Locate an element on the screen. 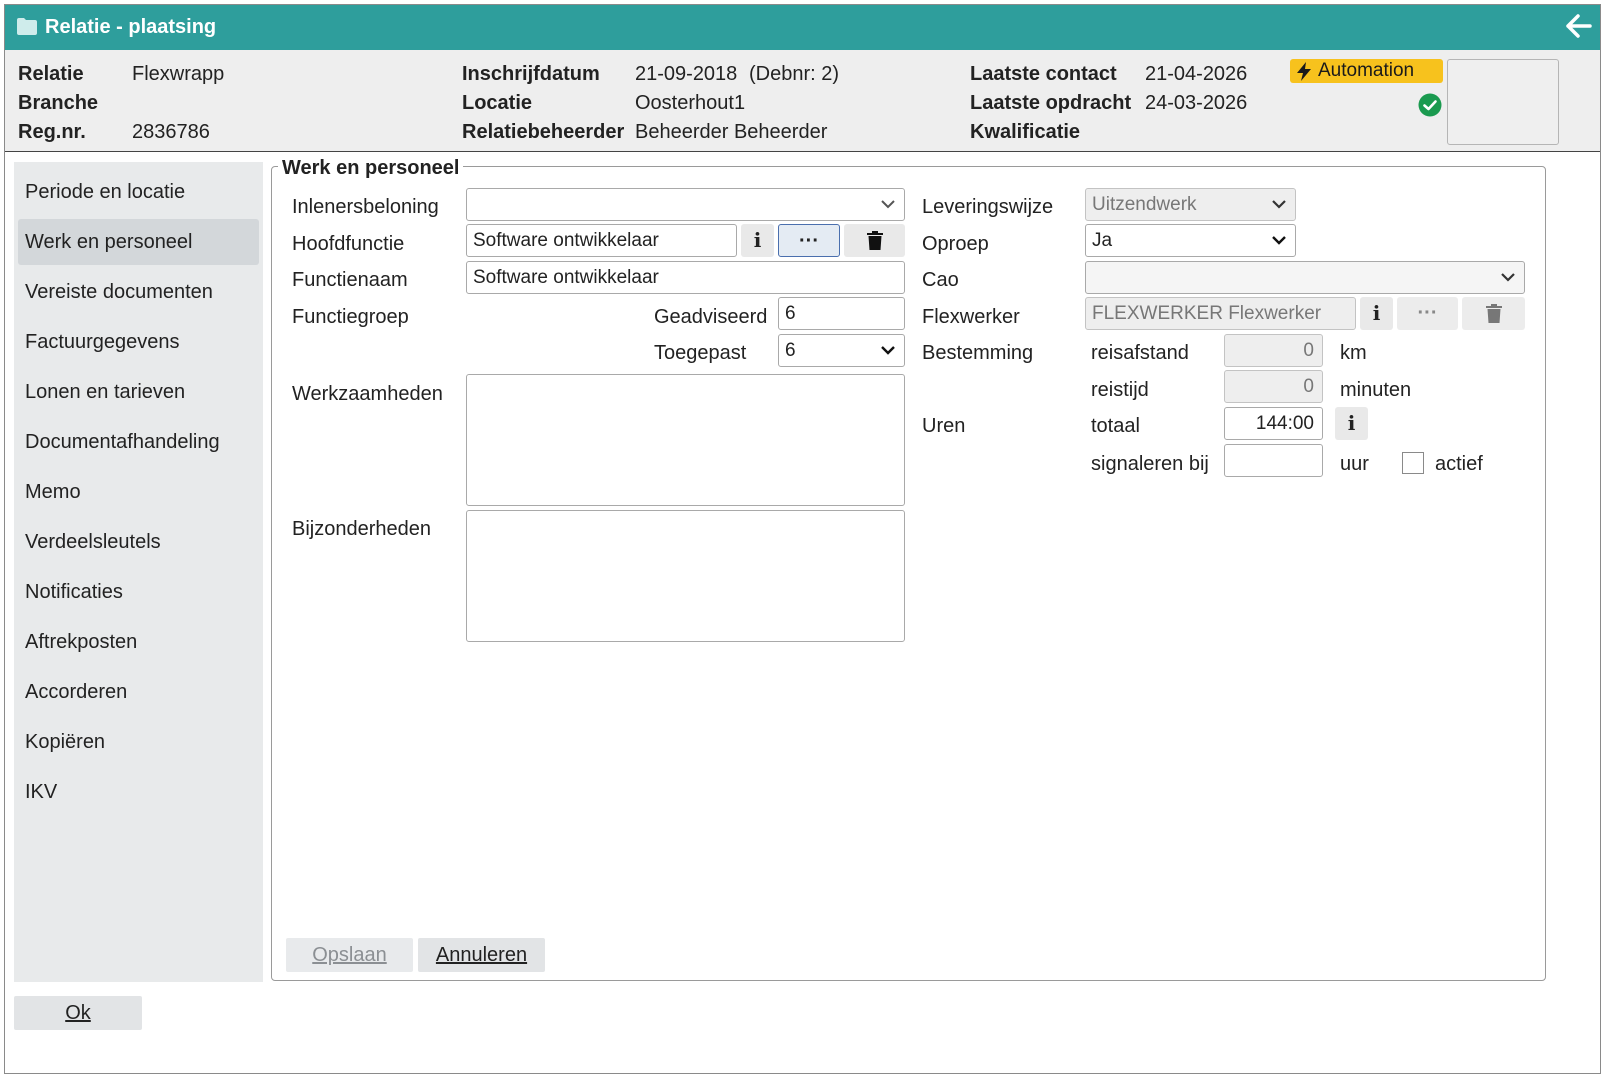 Image resolution: width=1605 pixels, height=1078 pixels. oproep-label: Oproep is located at coordinates (955, 244).